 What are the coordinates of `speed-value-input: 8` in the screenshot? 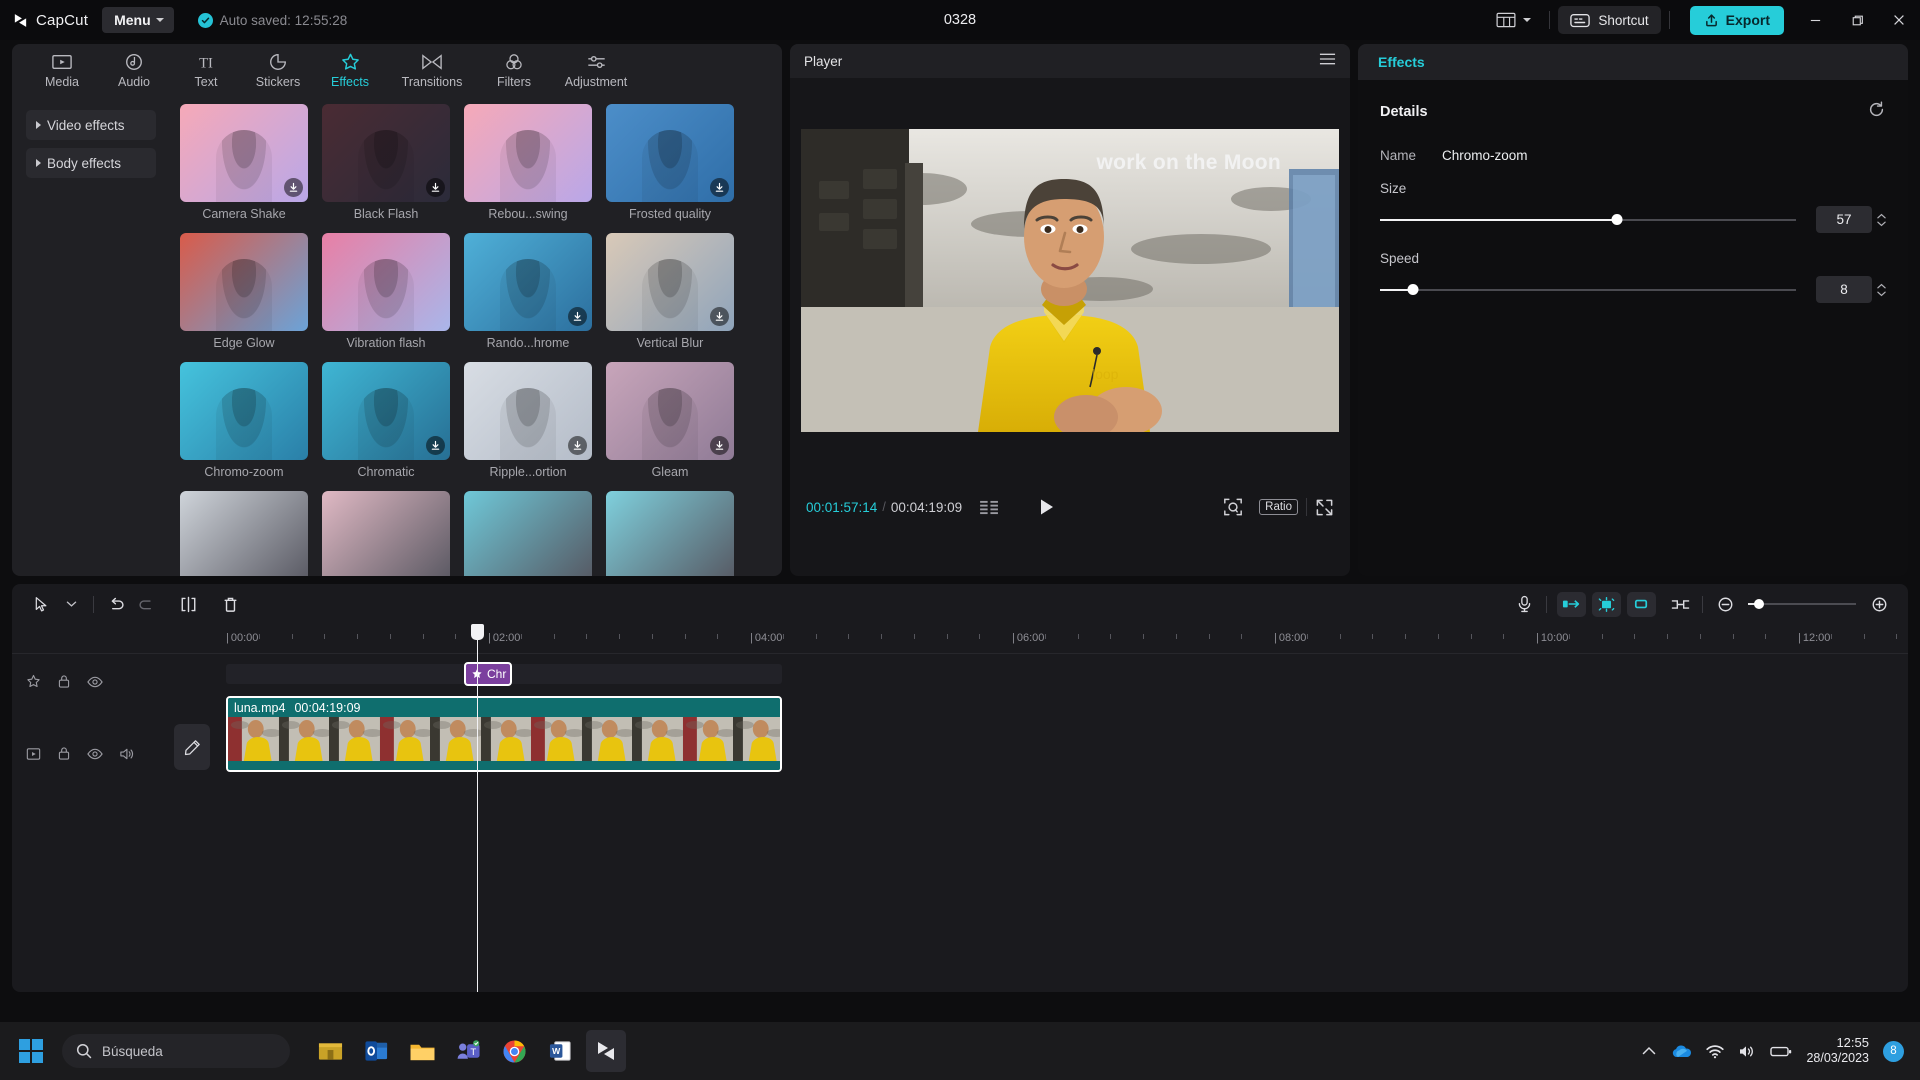 It's located at (1844, 289).